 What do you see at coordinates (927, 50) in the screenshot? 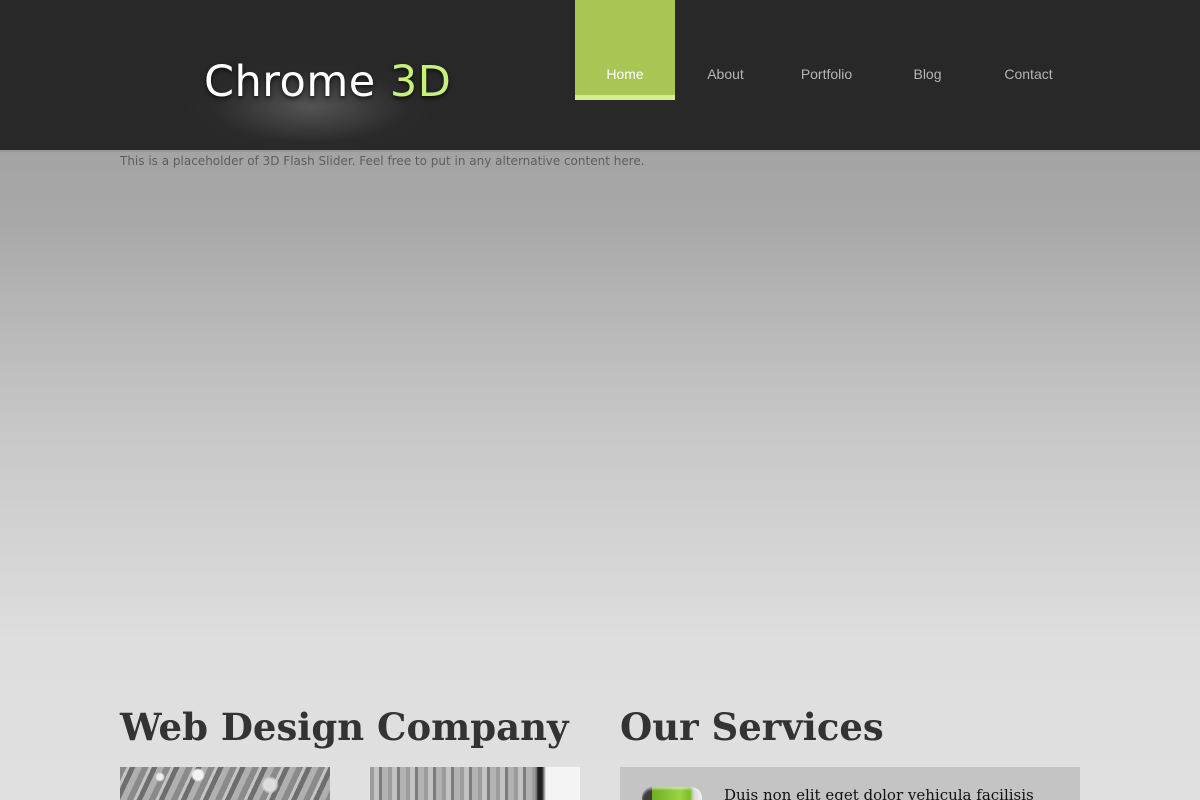
I see `nav-item-blog: Blog` at bounding box center [927, 50].